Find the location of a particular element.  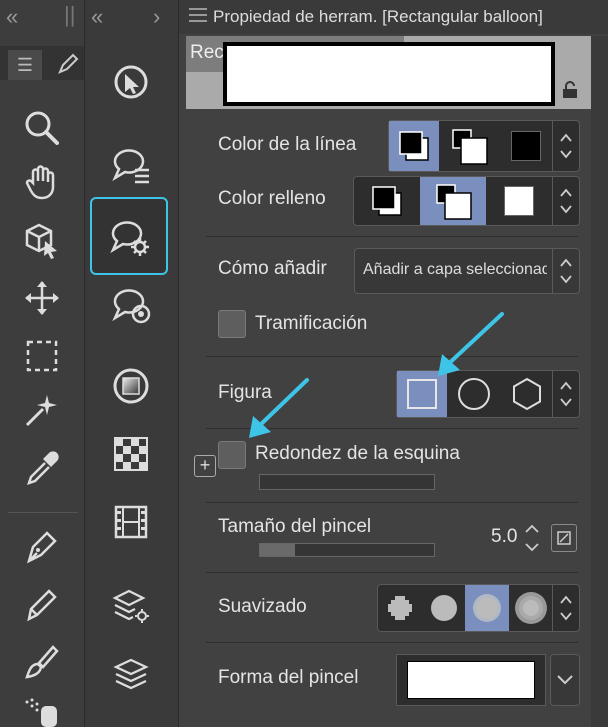

collapse-subtool-button: « is located at coordinates (97, 17).